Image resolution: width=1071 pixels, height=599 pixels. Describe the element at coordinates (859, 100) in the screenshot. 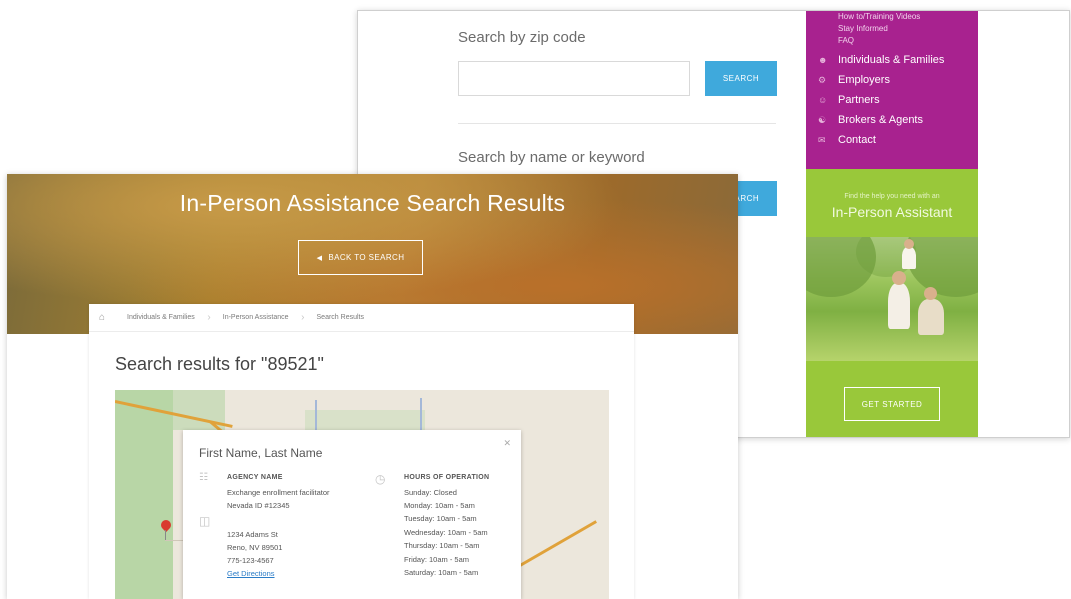

I see `nav-item-label: Partners` at that location.